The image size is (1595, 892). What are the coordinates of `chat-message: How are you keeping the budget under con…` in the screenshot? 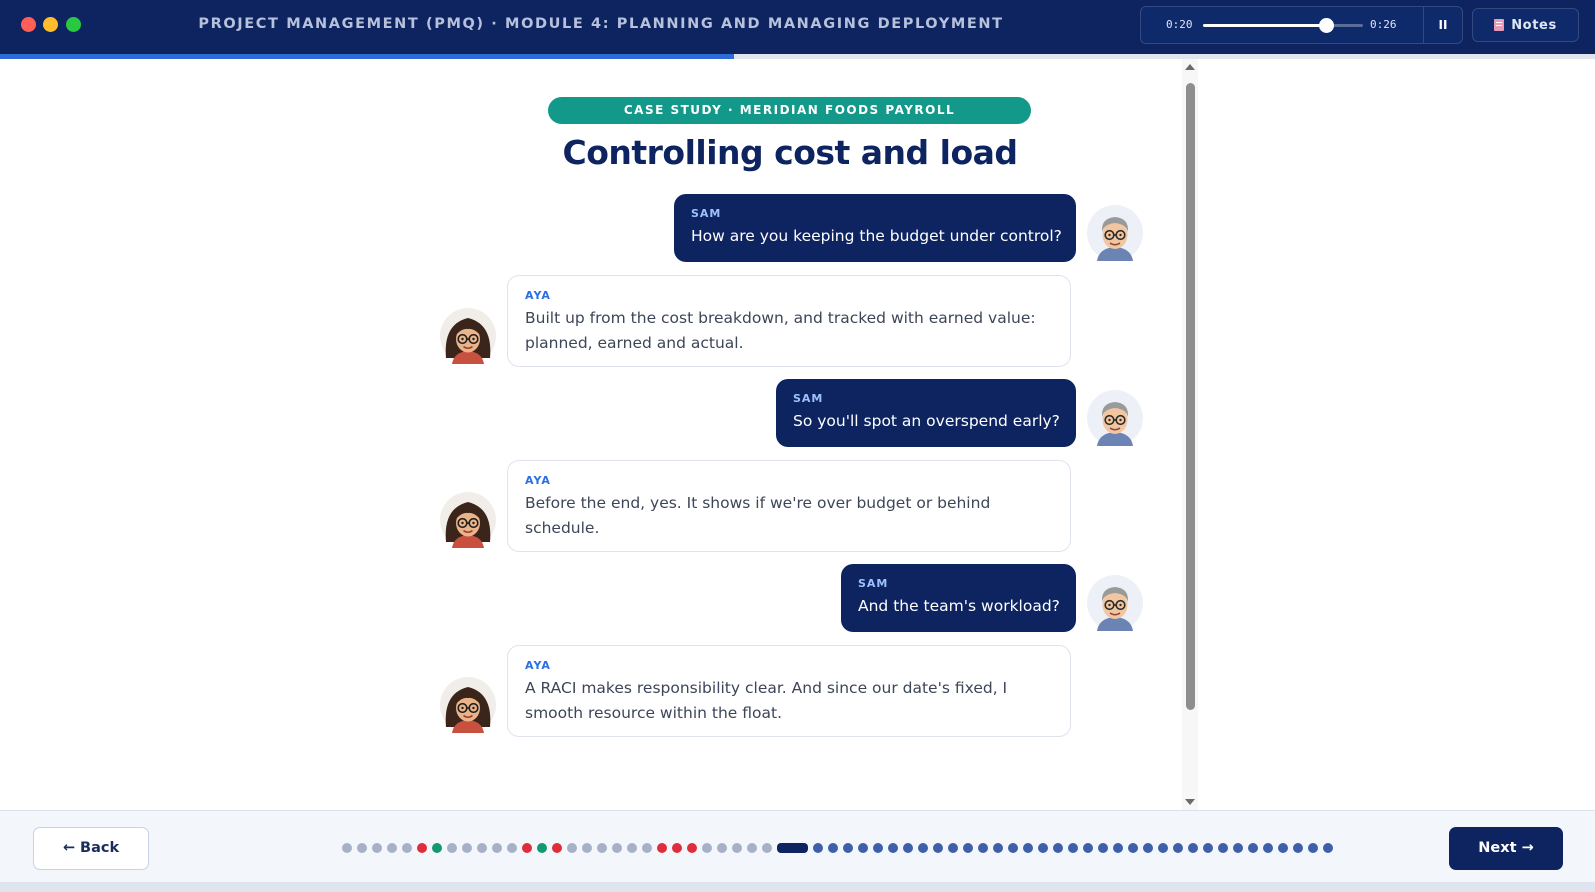 It's located at (876, 236).